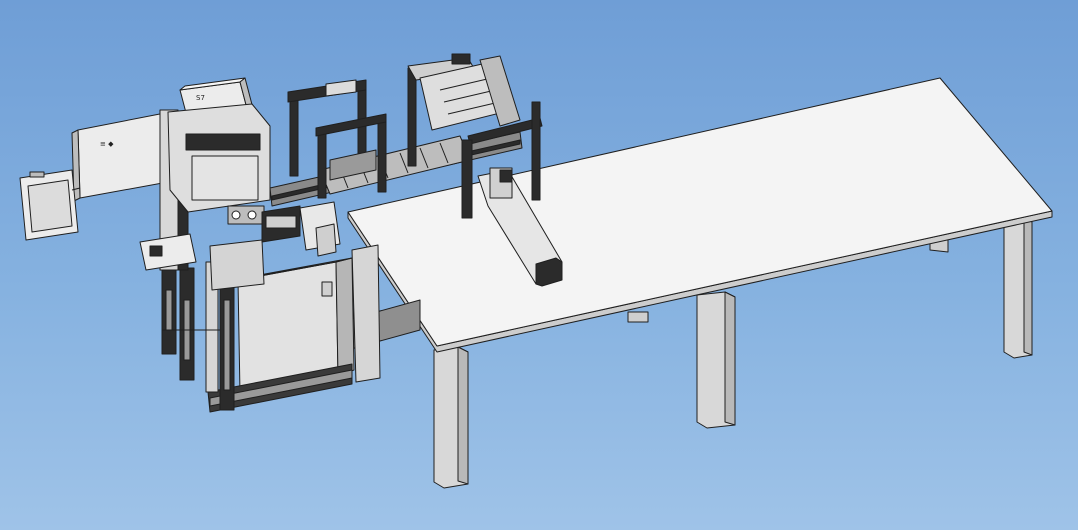 The width and height of the screenshot is (1078, 530). What do you see at coordinates (107, 144) in the screenshot?
I see `door-marking: ≡ ◆` at bounding box center [107, 144].